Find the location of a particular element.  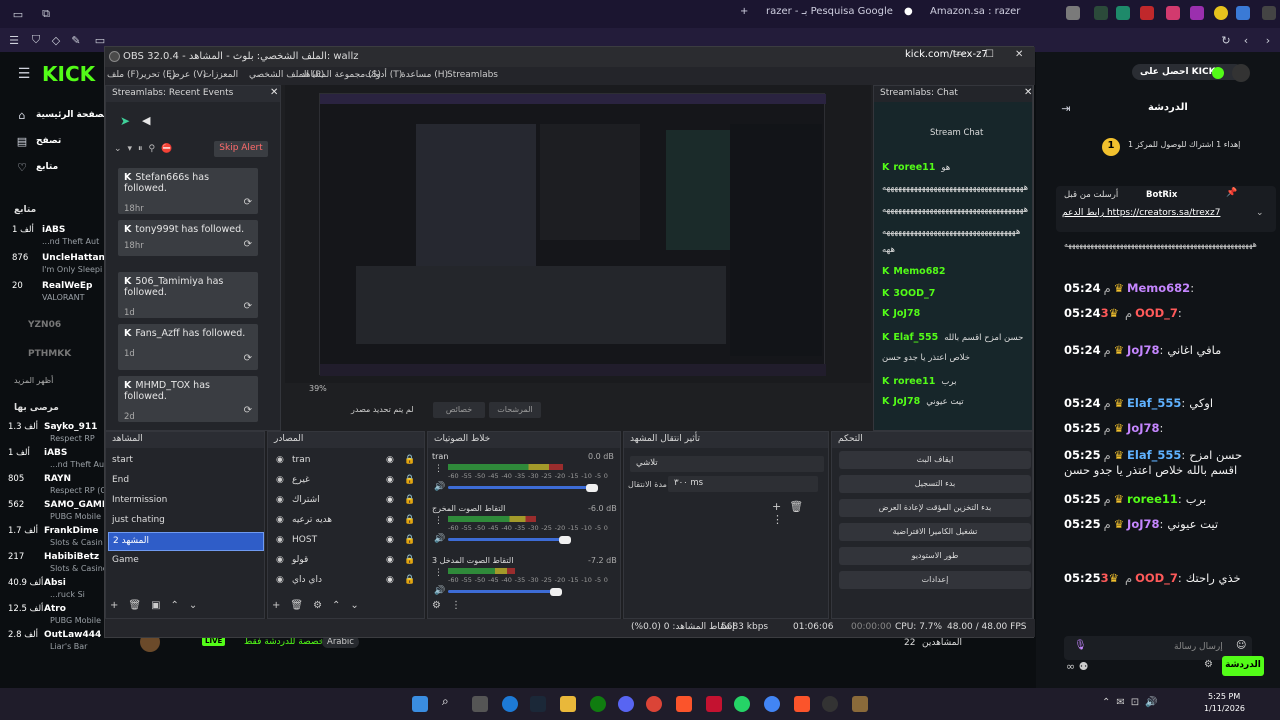

start-icon is located at coordinates (420, 704).